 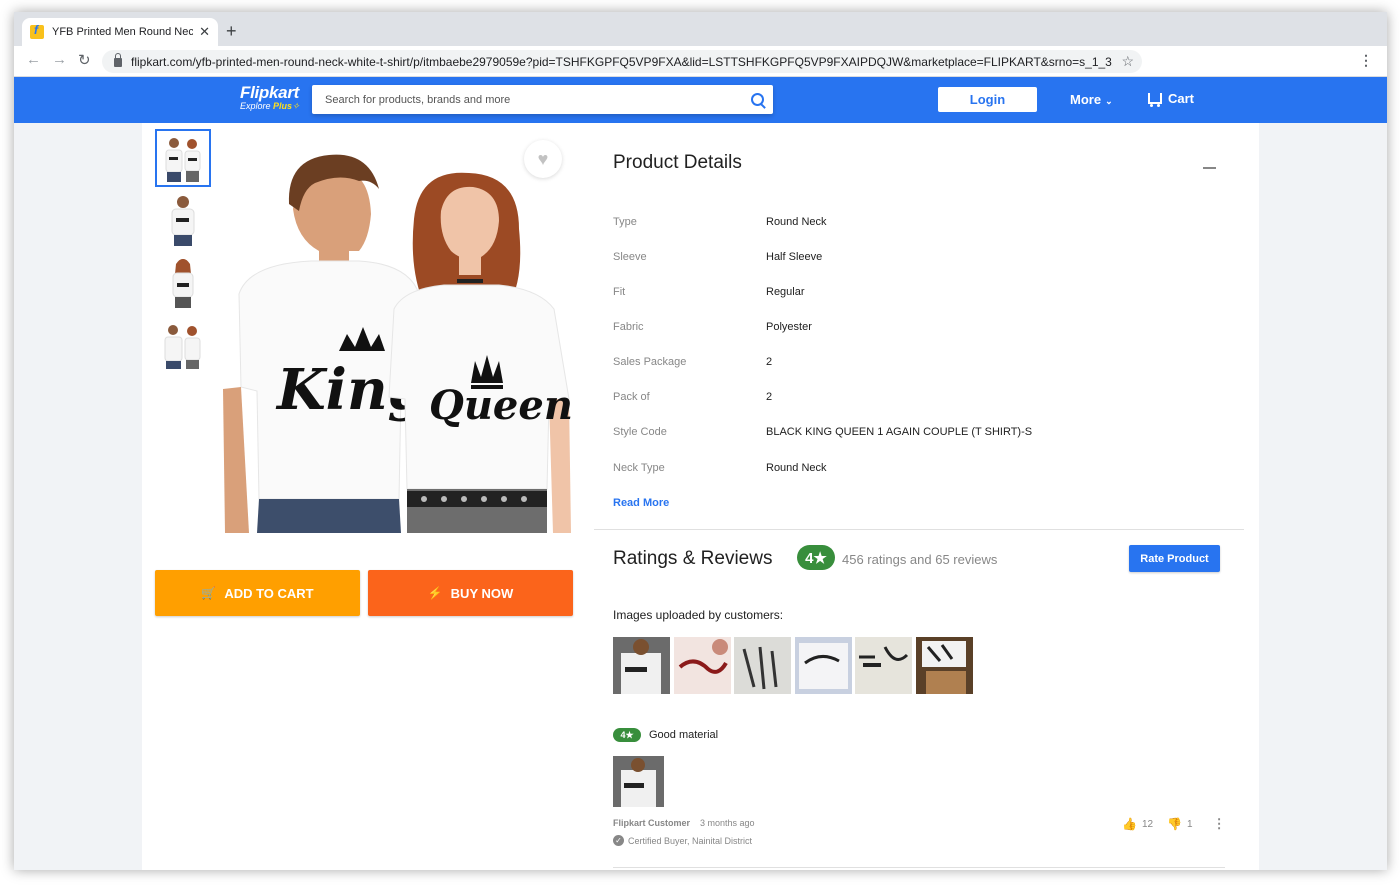 What do you see at coordinates (183, 220) in the screenshot?
I see `thumbnail-king` at bounding box center [183, 220].